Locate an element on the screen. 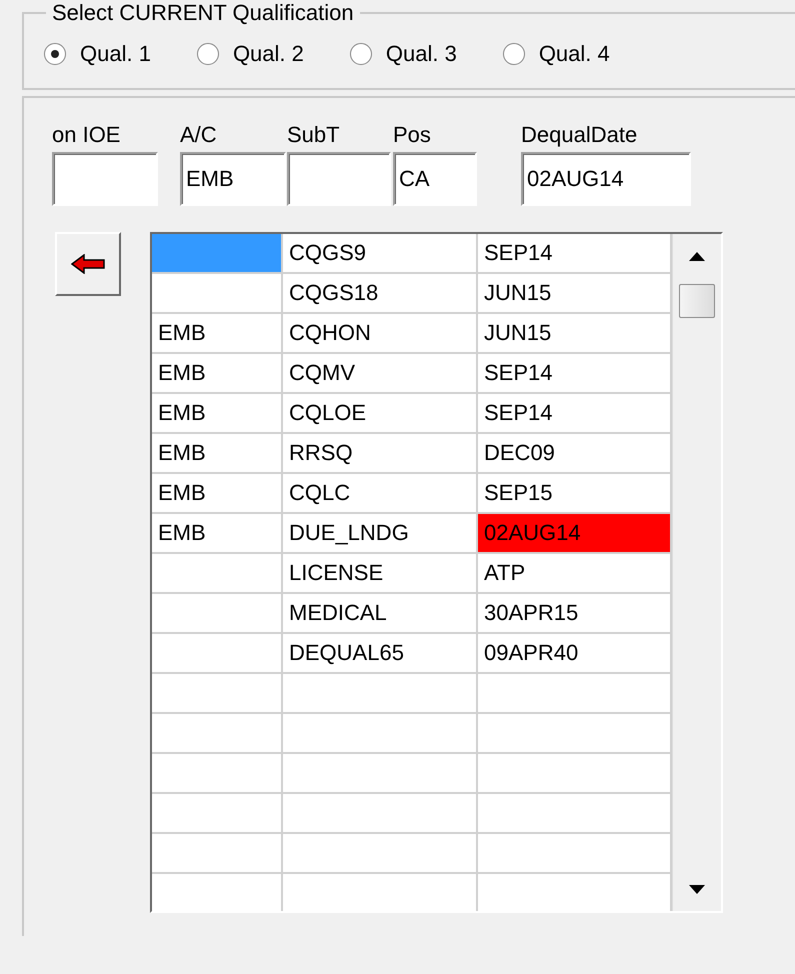 This screenshot has width=795, height=974. radio-option: Qual. 1 is located at coordinates (97, 54).